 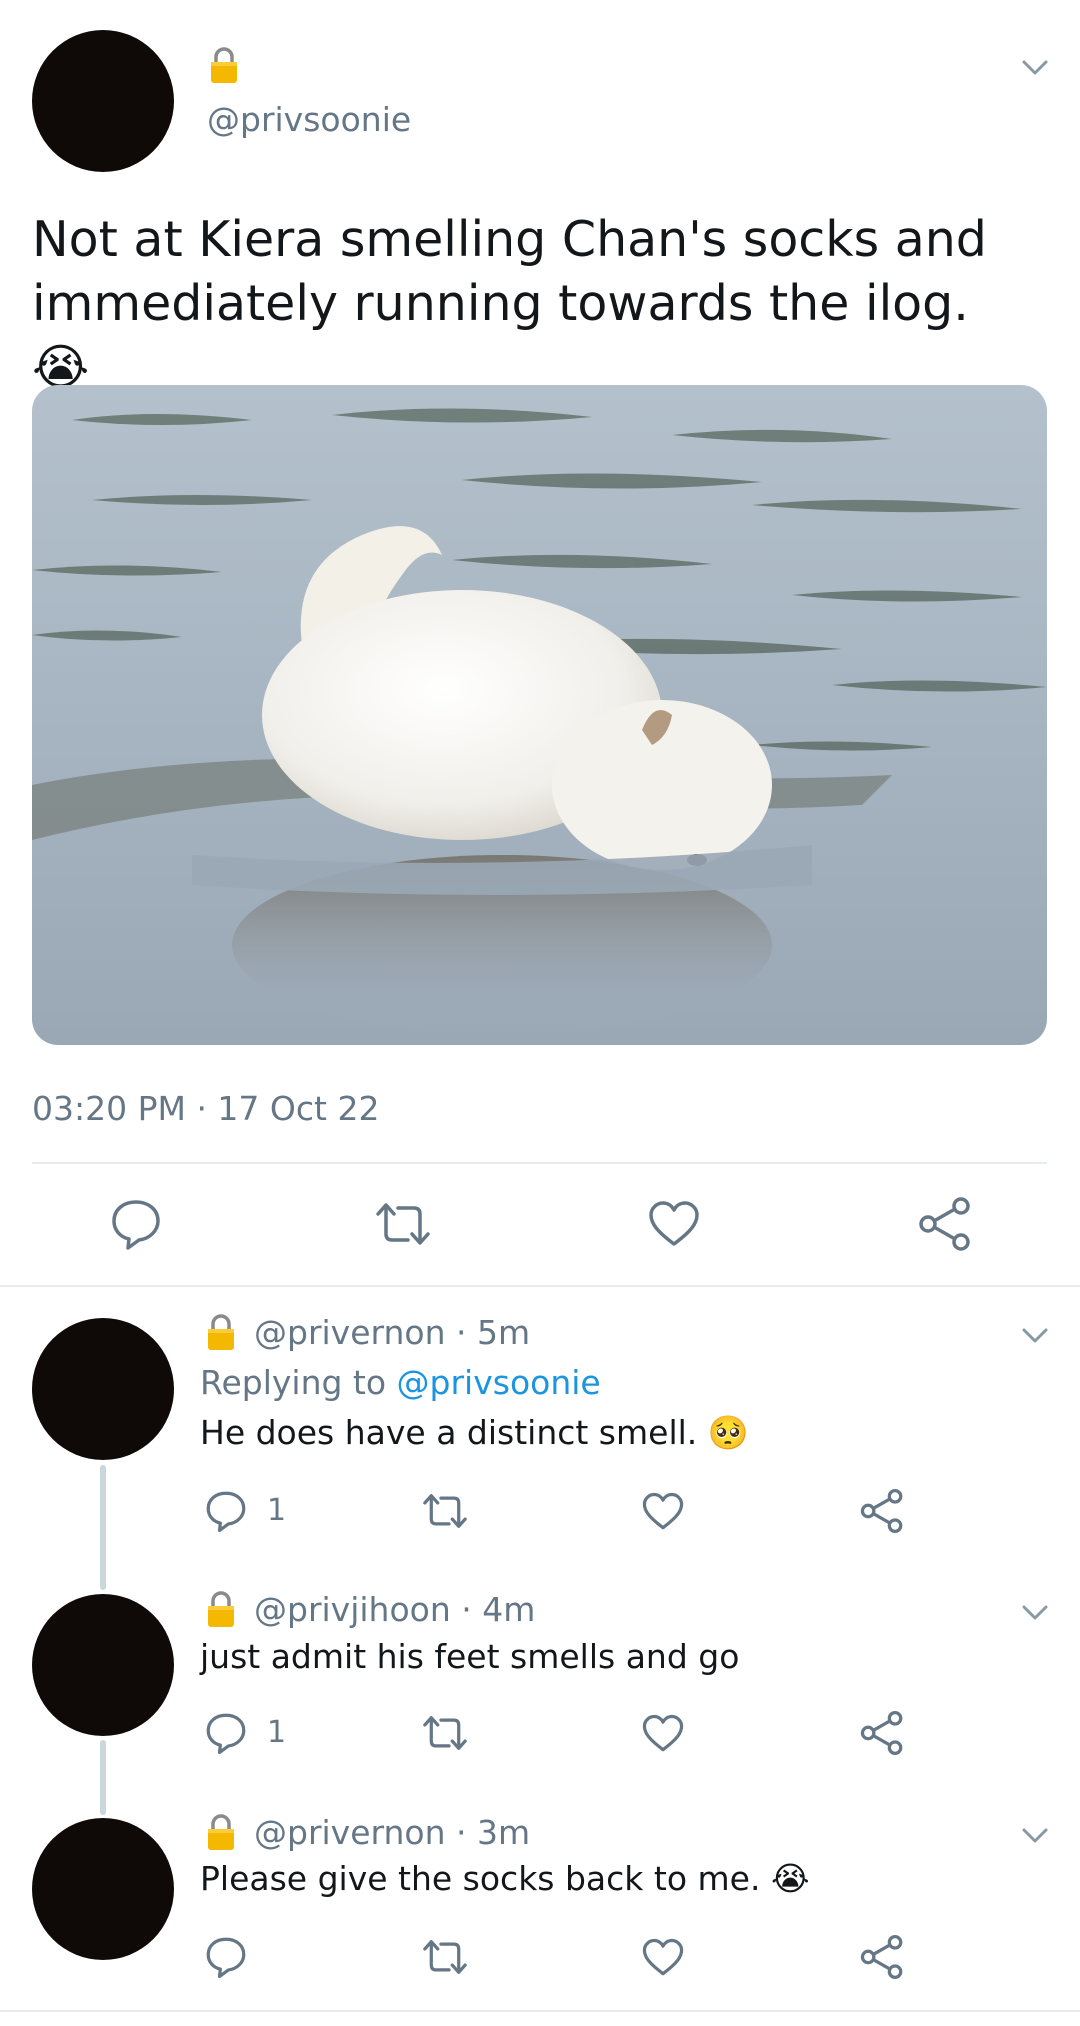 I want to click on reply-text-body: Please give the socks back to me., so click(x=480, y=1878).